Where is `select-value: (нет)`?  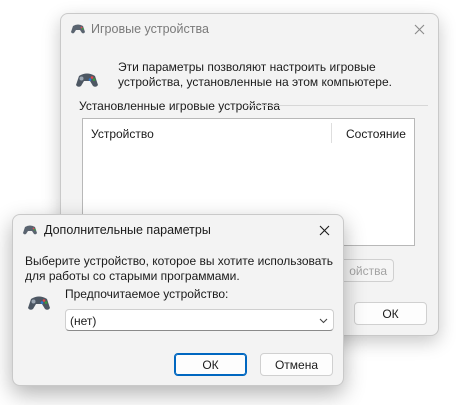
select-value: (нет) is located at coordinates (83, 321).